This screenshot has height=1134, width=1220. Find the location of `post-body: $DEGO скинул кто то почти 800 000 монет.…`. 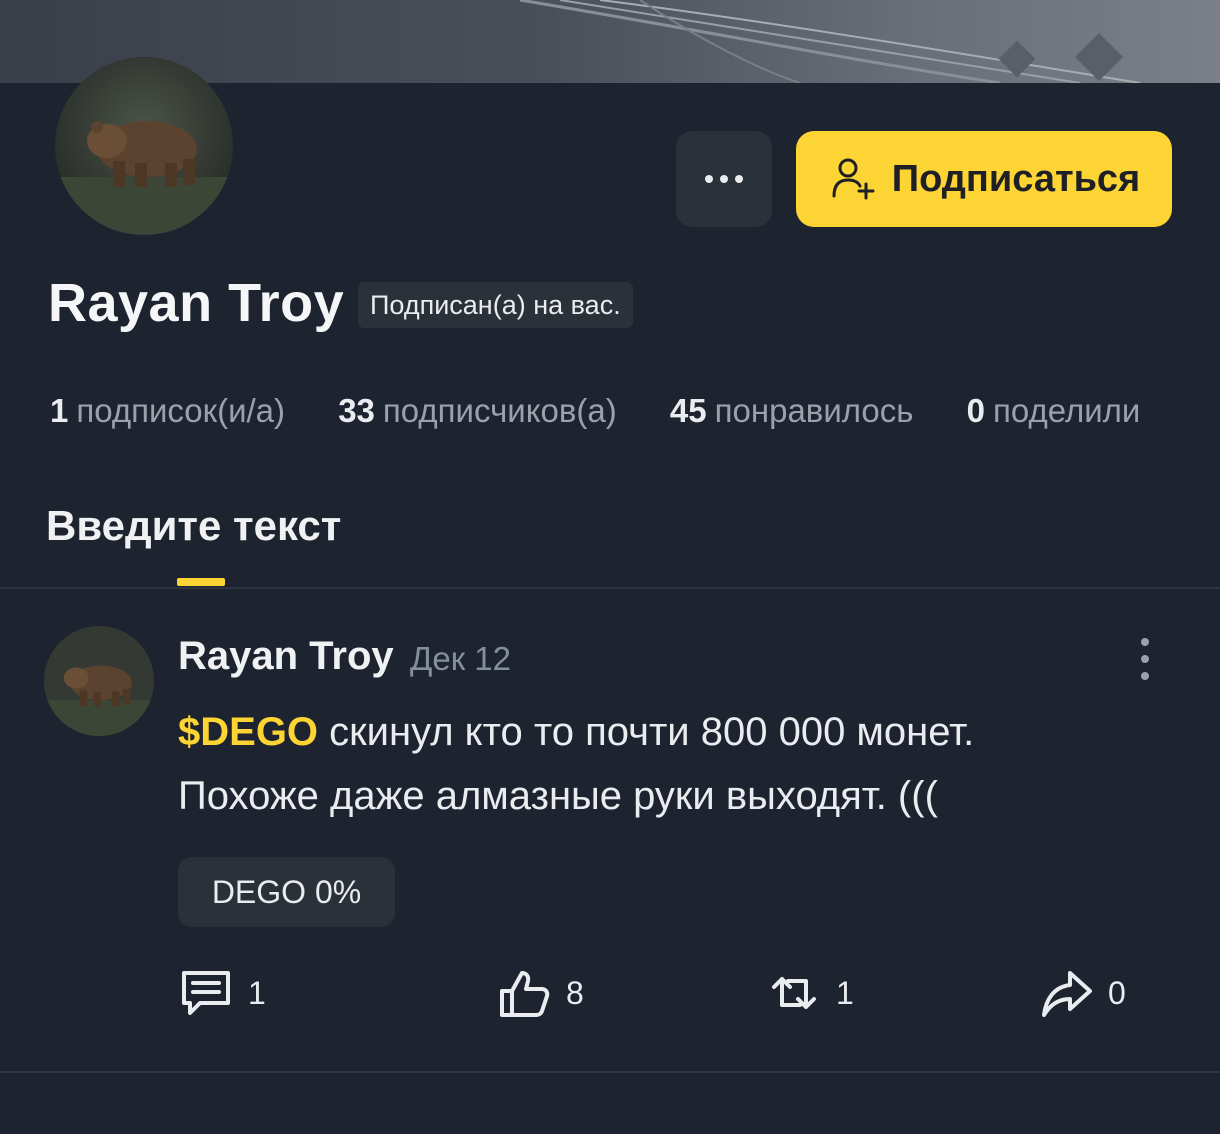

post-body: $DEGO скинул кто то почти 800 000 монет.… is located at coordinates (673, 764).